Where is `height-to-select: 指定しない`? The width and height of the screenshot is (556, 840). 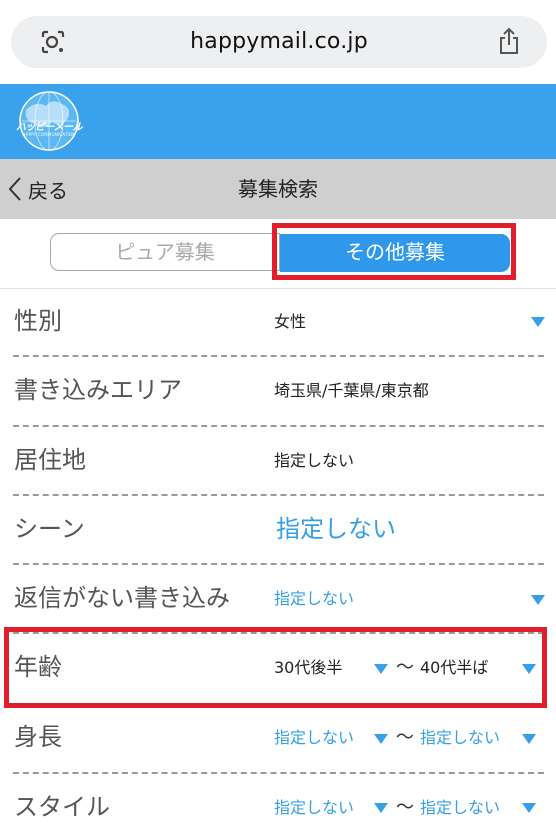 height-to-select: 指定しない is located at coordinates (460, 737).